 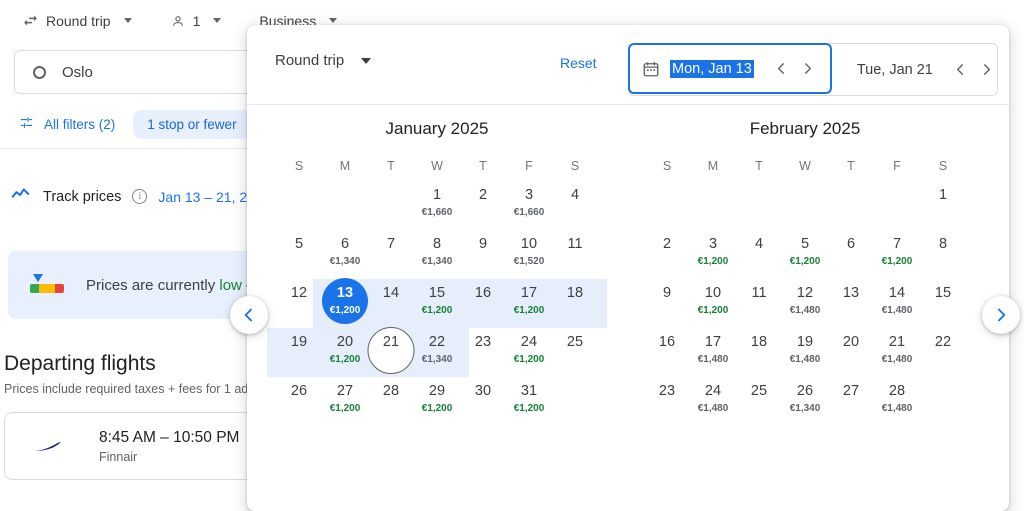 What do you see at coordinates (920, 69) in the screenshot?
I see `return-date-field: Tue, Jan 21` at bounding box center [920, 69].